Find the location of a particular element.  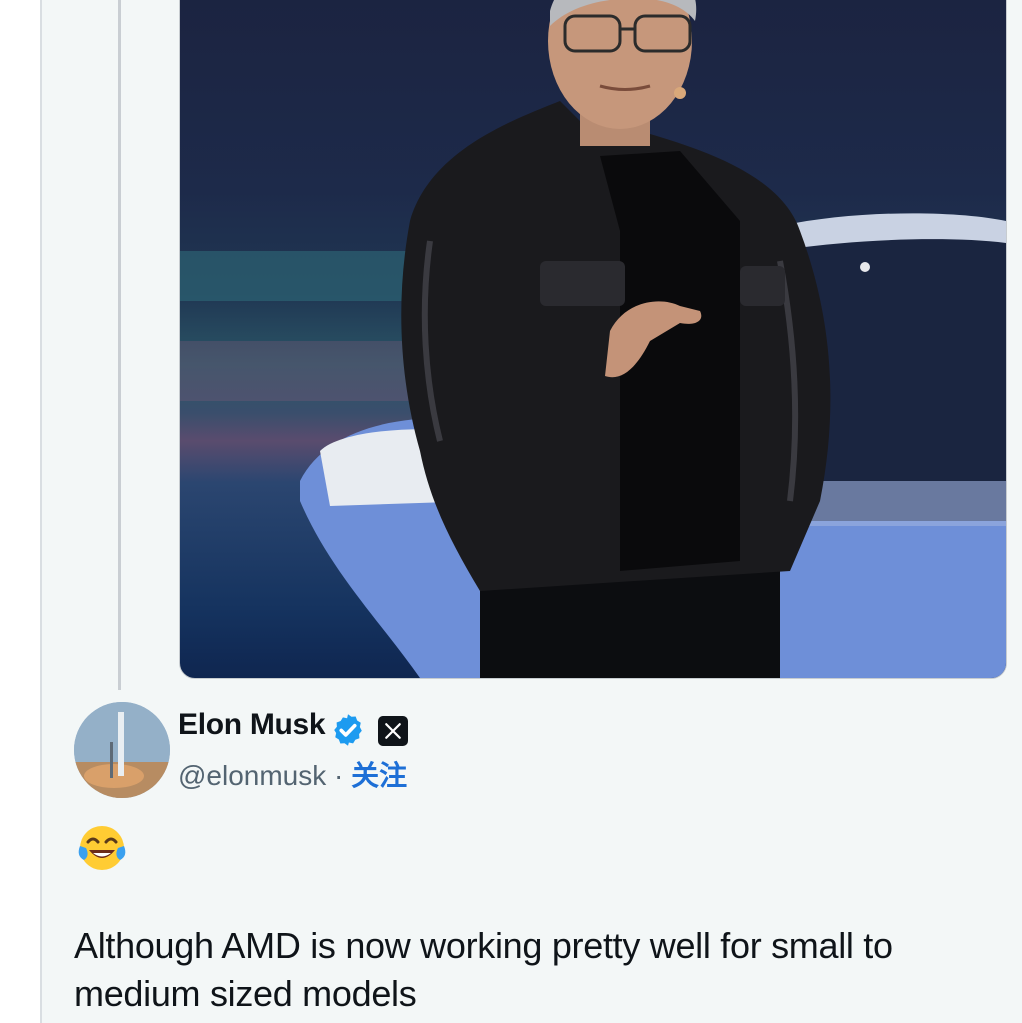

follow-button: 关注 is located at coordinates (379, 775).